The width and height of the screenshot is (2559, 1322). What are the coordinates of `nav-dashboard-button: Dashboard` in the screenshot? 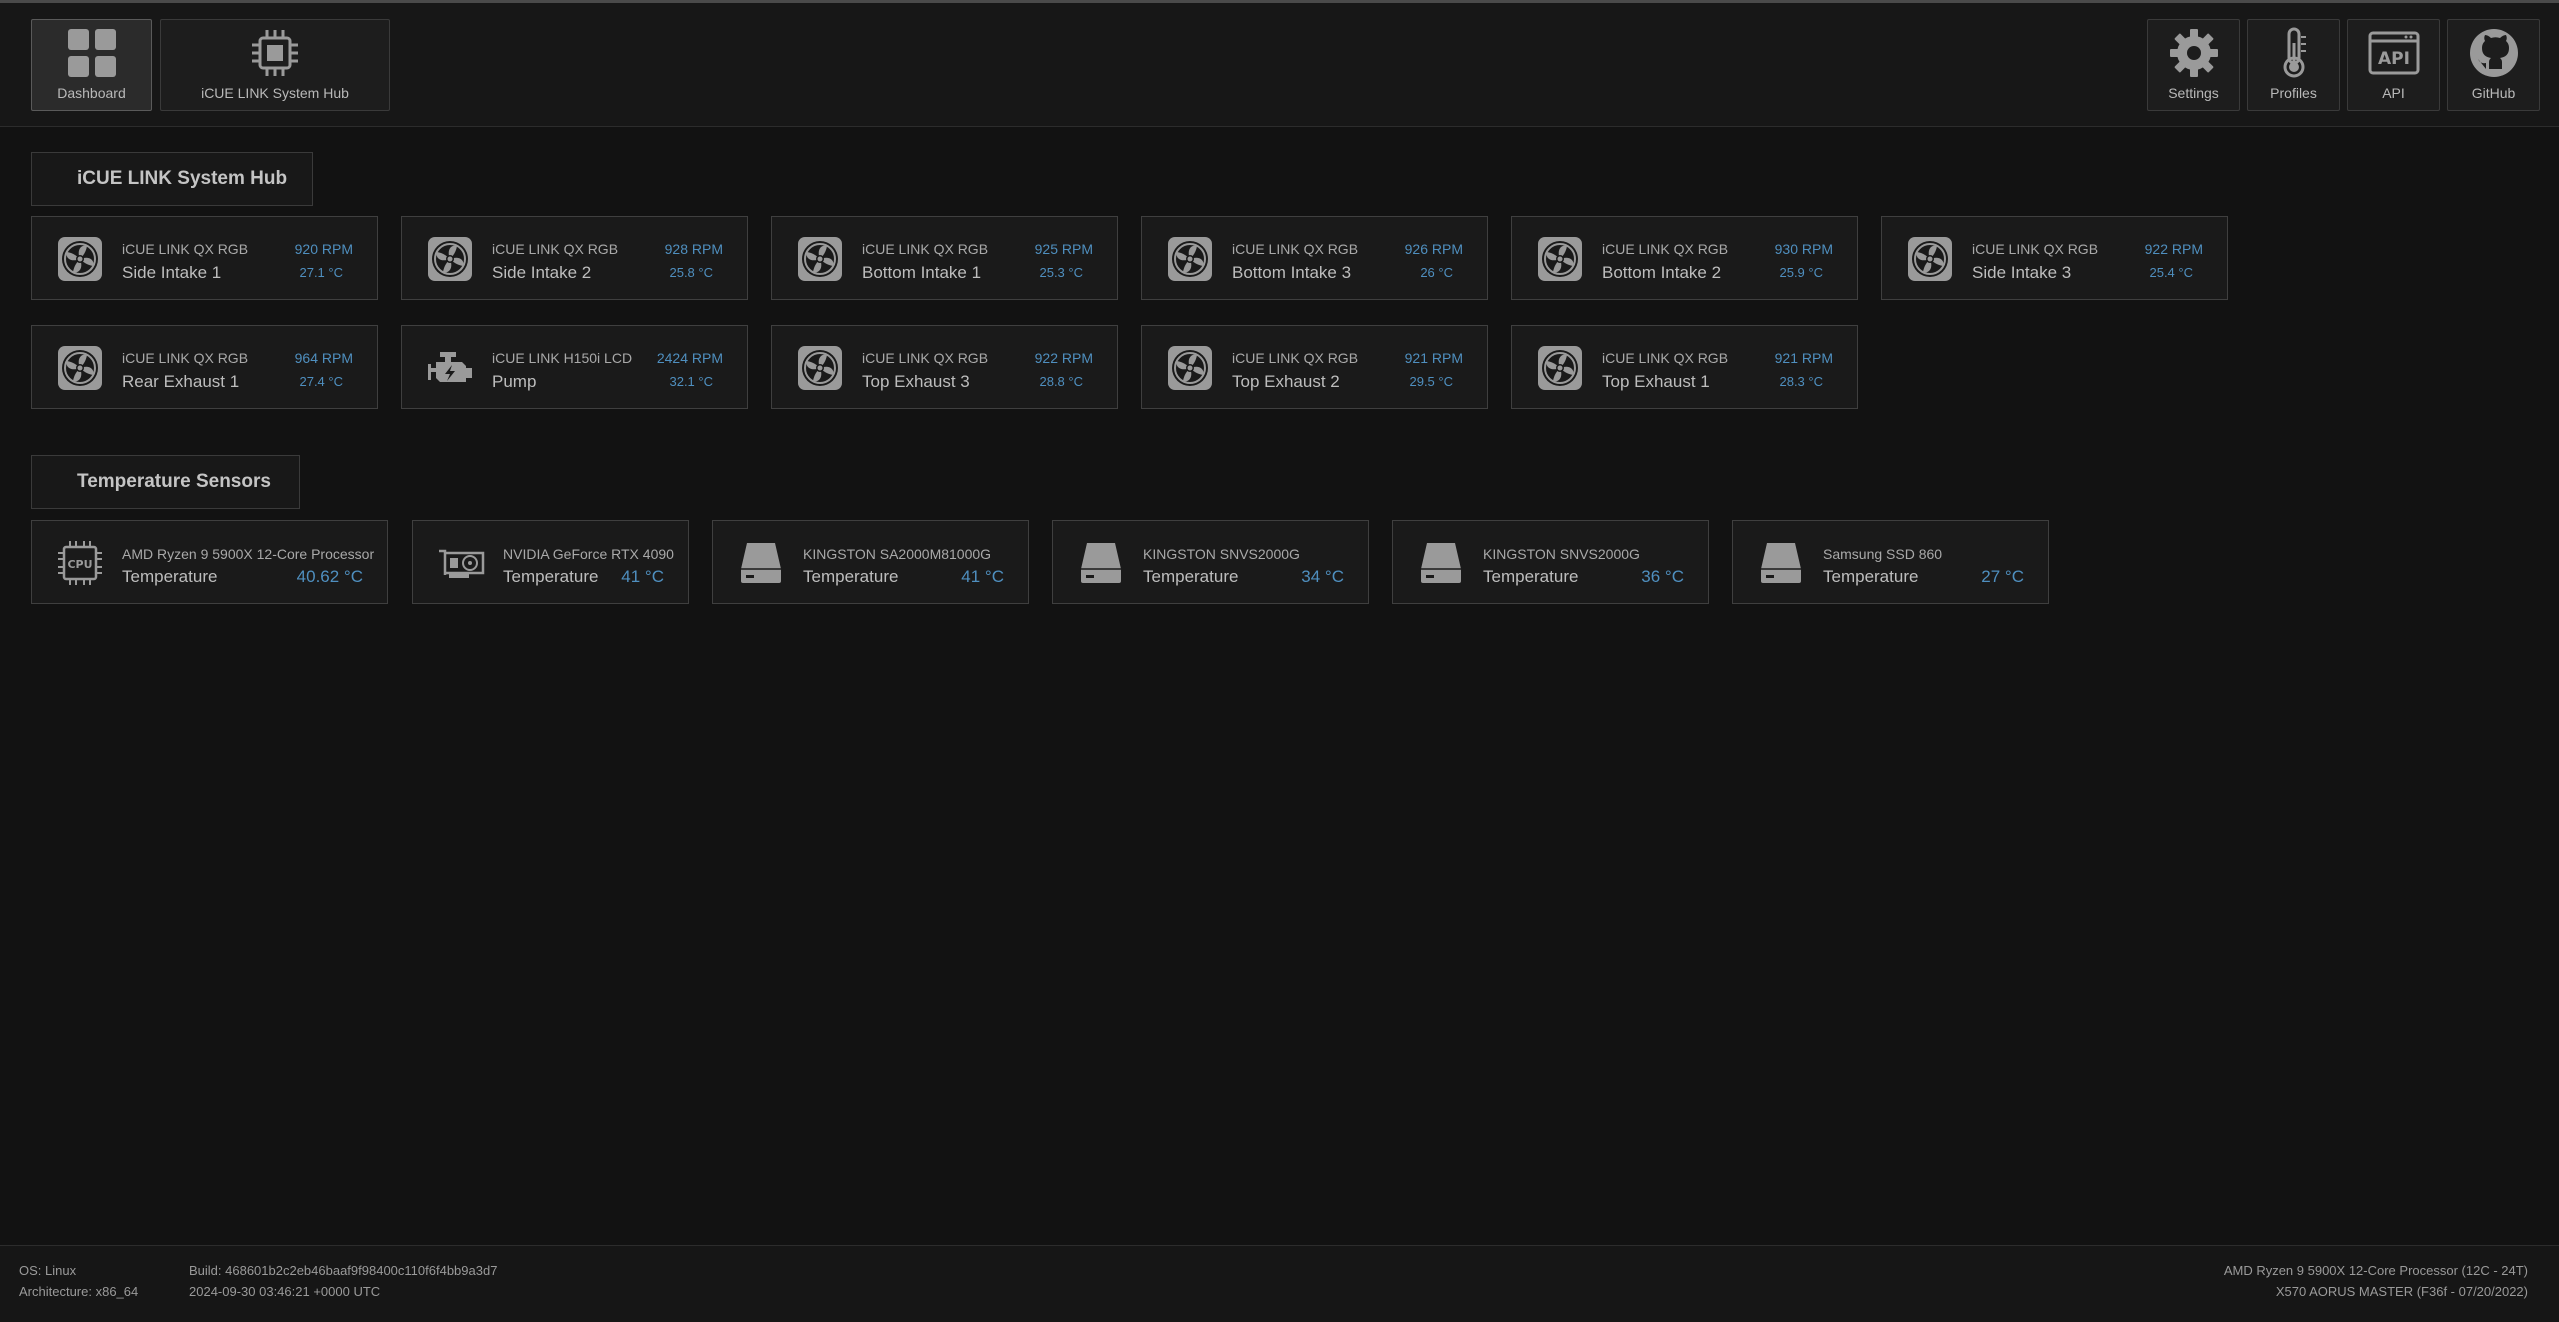 It's located at (91, 65).